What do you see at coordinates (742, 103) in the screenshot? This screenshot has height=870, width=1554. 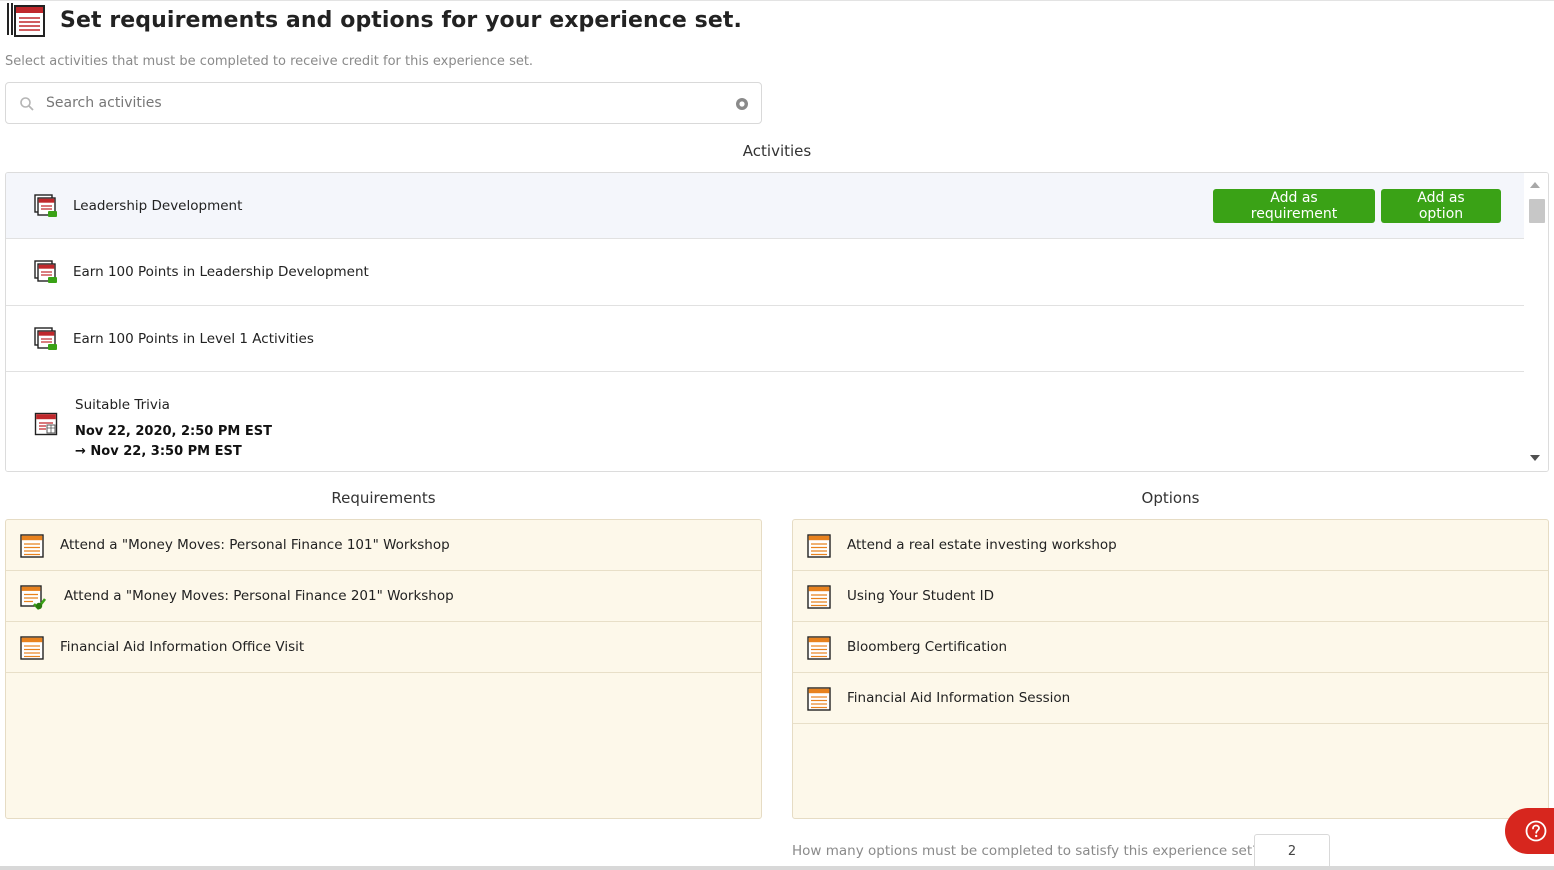 I see `clear-search-icon` at bounding box center [742, 103].